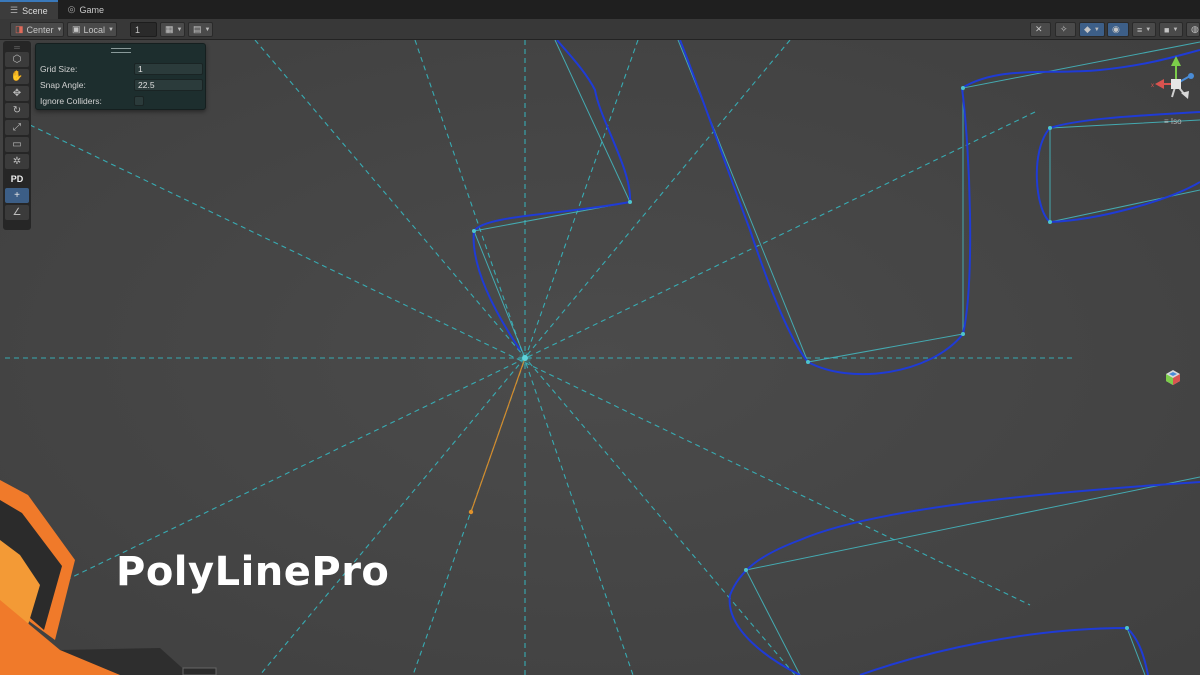 The height and width of the screenshot is (675, 1200). I want to click on grid-increment-field: 1, so click(143, 29).